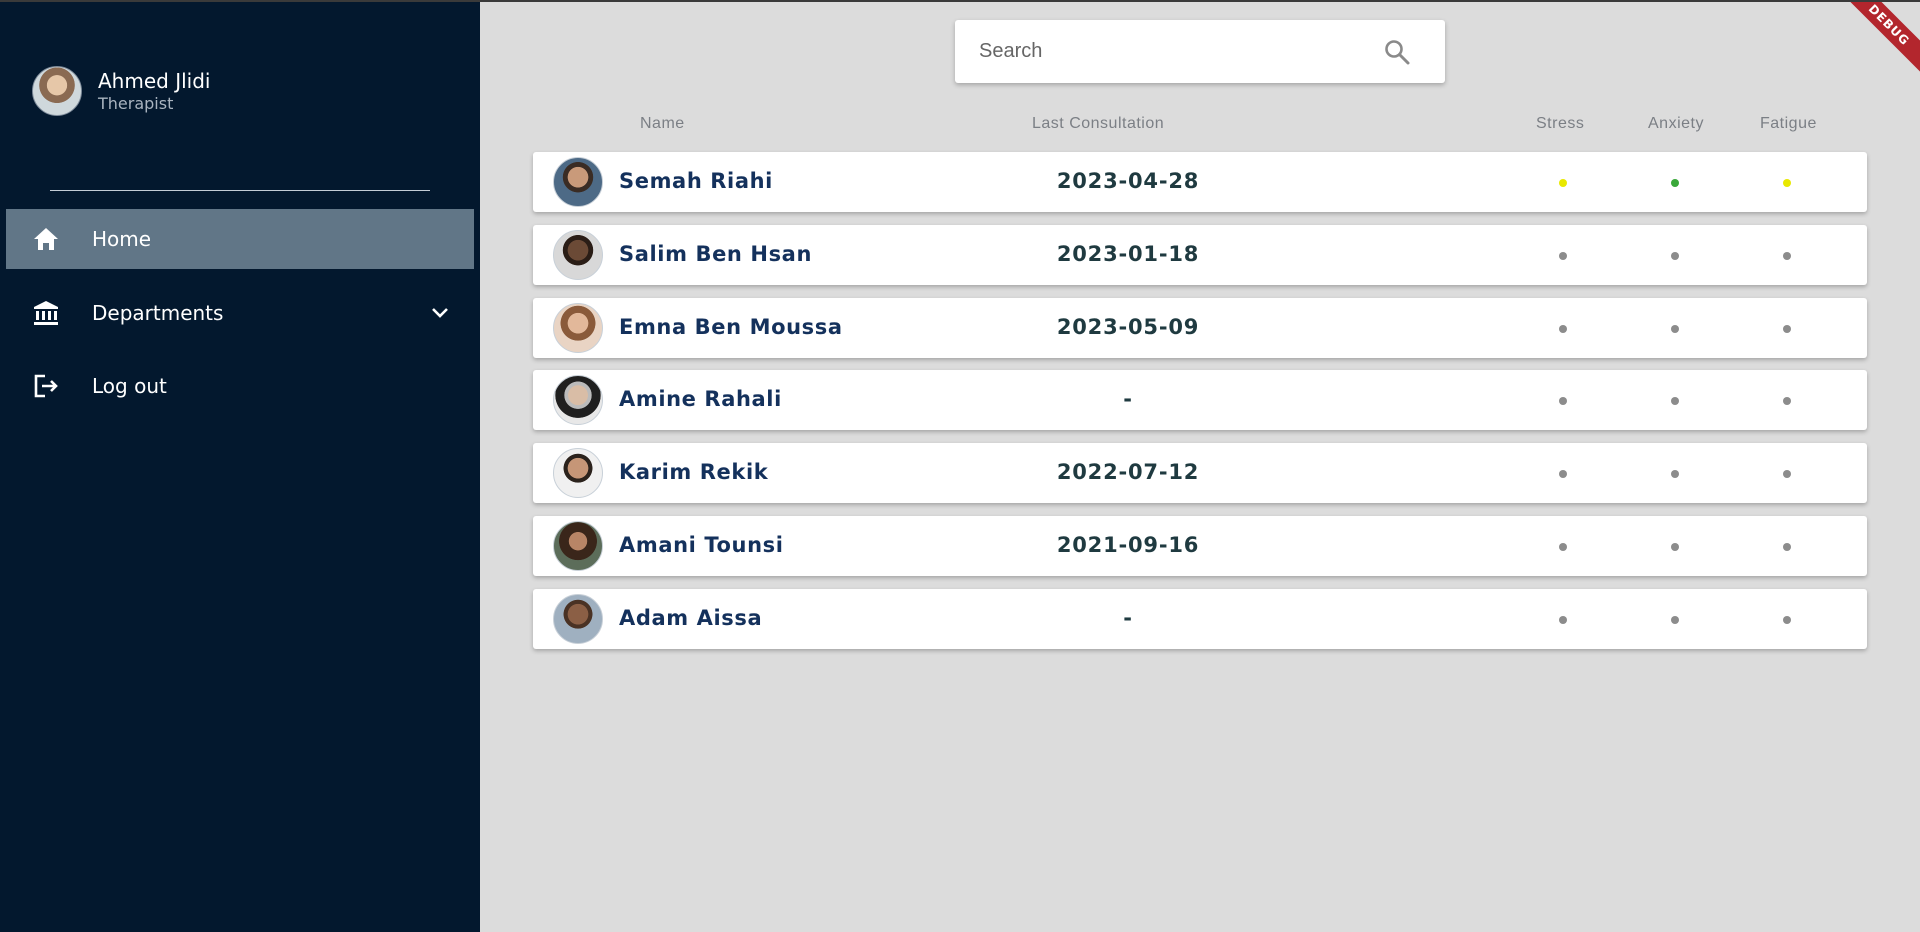 The height and width of the screenshot is (932, 1920). Describe the element at coordinates (1128, 181) in the screenshot. I see `last-consultation-date: 2023-04-28` at that location.